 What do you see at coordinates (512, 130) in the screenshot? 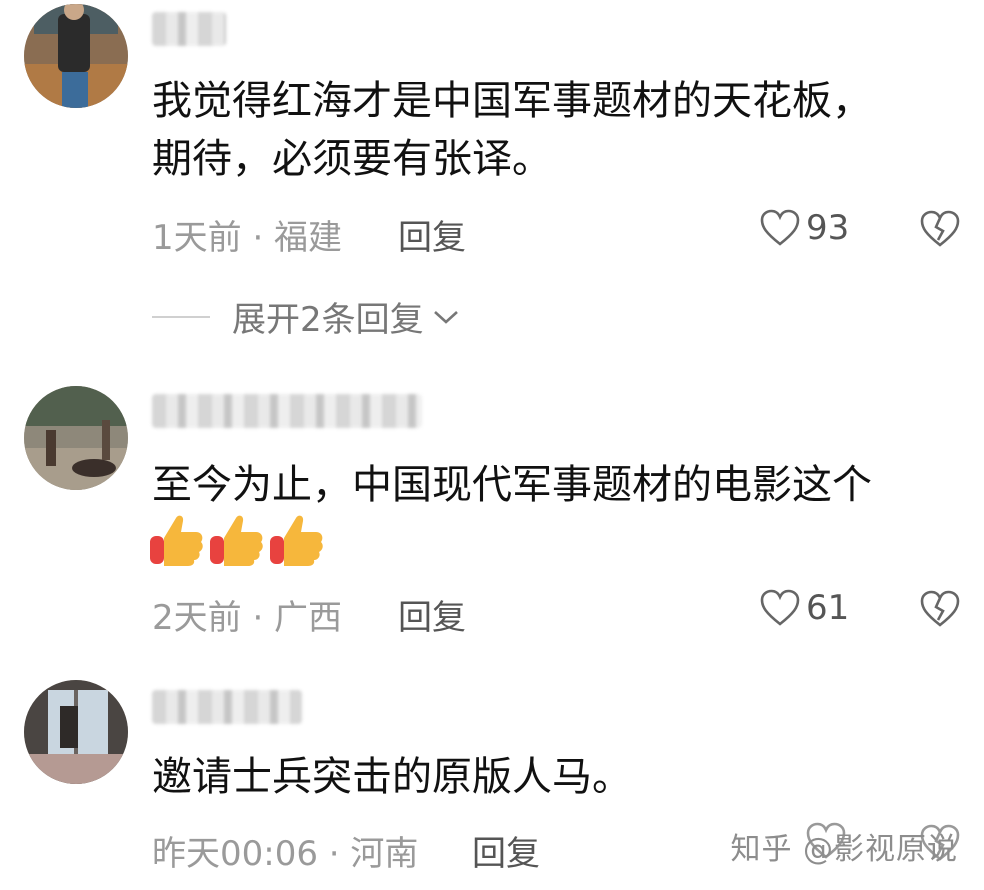
I see `comment-text: 我觉得红海才是中国军事题材的天花板， 期待，必须要有张译。` at bounding box center [512, 130].